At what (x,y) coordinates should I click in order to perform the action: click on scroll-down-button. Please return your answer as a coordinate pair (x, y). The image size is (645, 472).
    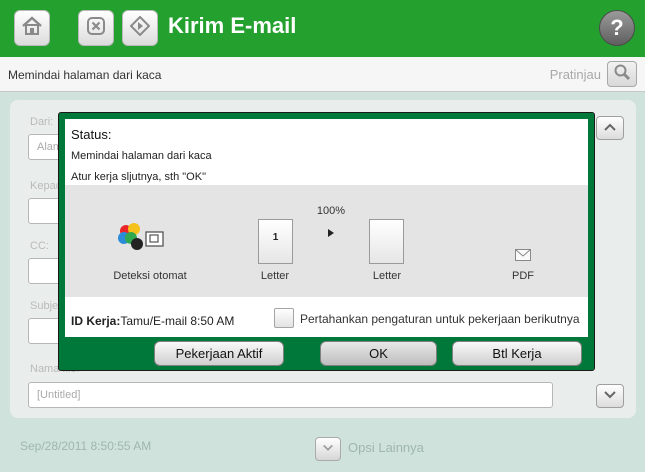
    Looking at the image, I should click on (610, 396).